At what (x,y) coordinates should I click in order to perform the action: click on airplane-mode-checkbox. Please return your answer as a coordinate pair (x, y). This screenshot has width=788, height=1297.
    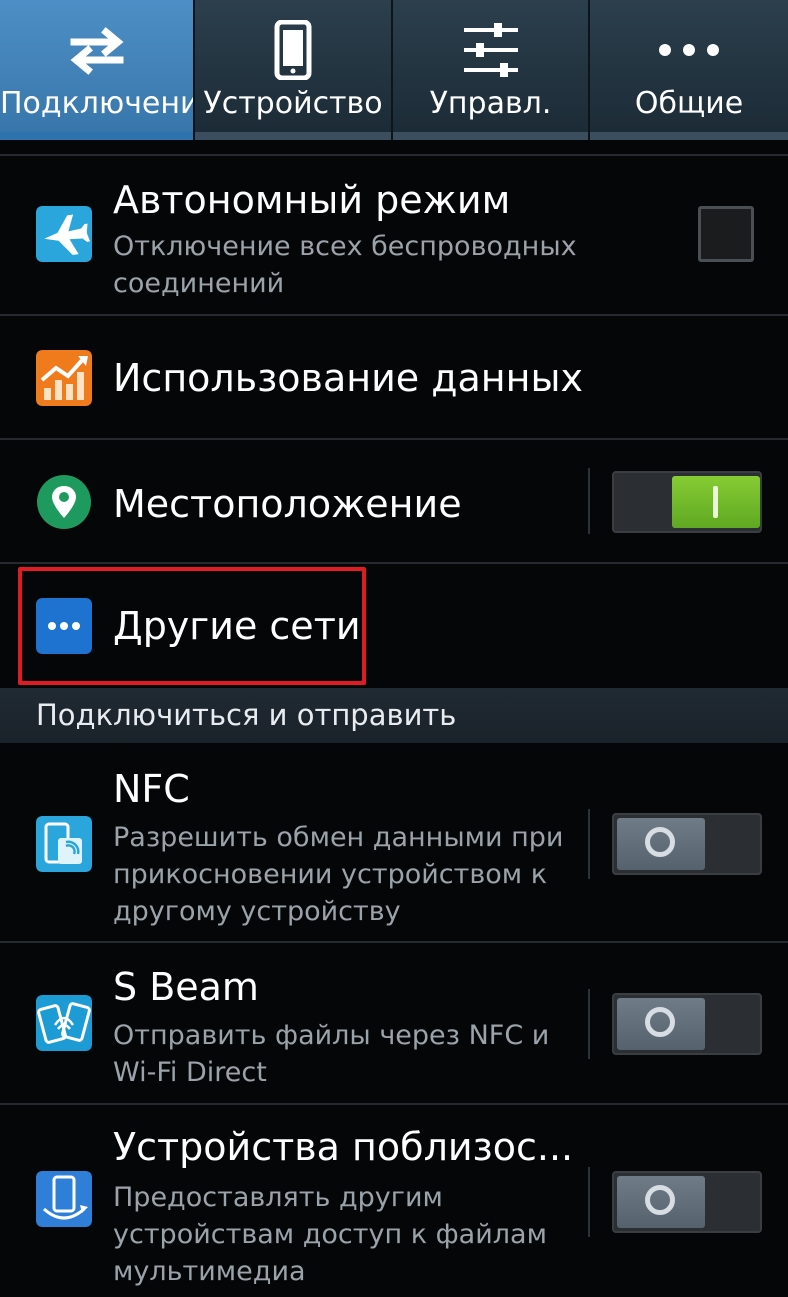
    Looking at the image, I should click on (726, 234).